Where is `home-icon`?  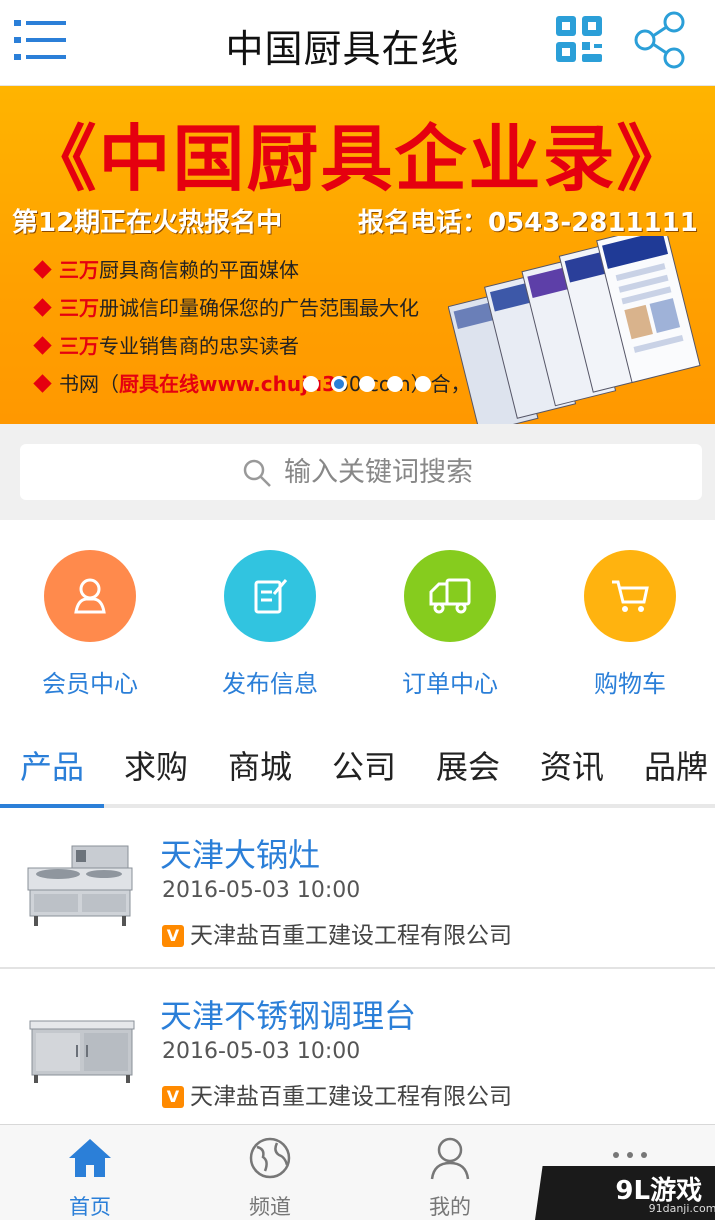
home-icon is located at coordinates (90, 1158).